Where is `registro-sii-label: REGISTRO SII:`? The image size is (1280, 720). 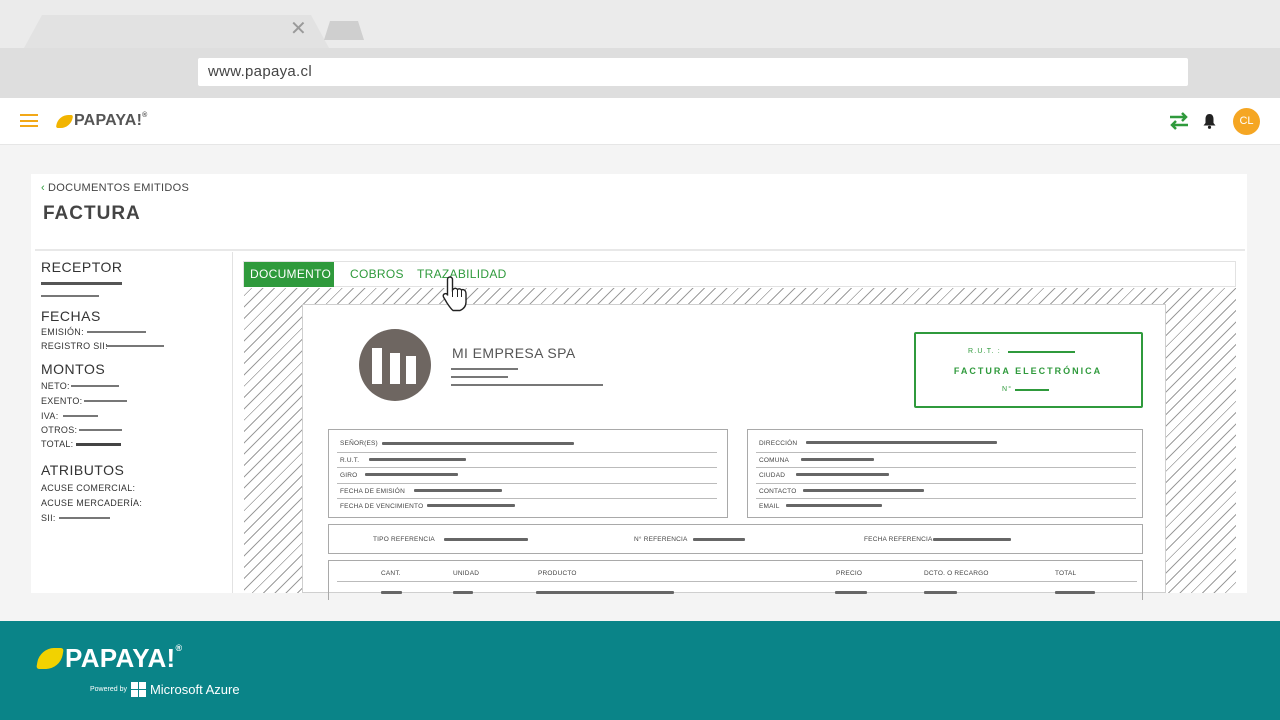
registro-sii-label: REGISTRO SII: is located at coordinates (74, 346).